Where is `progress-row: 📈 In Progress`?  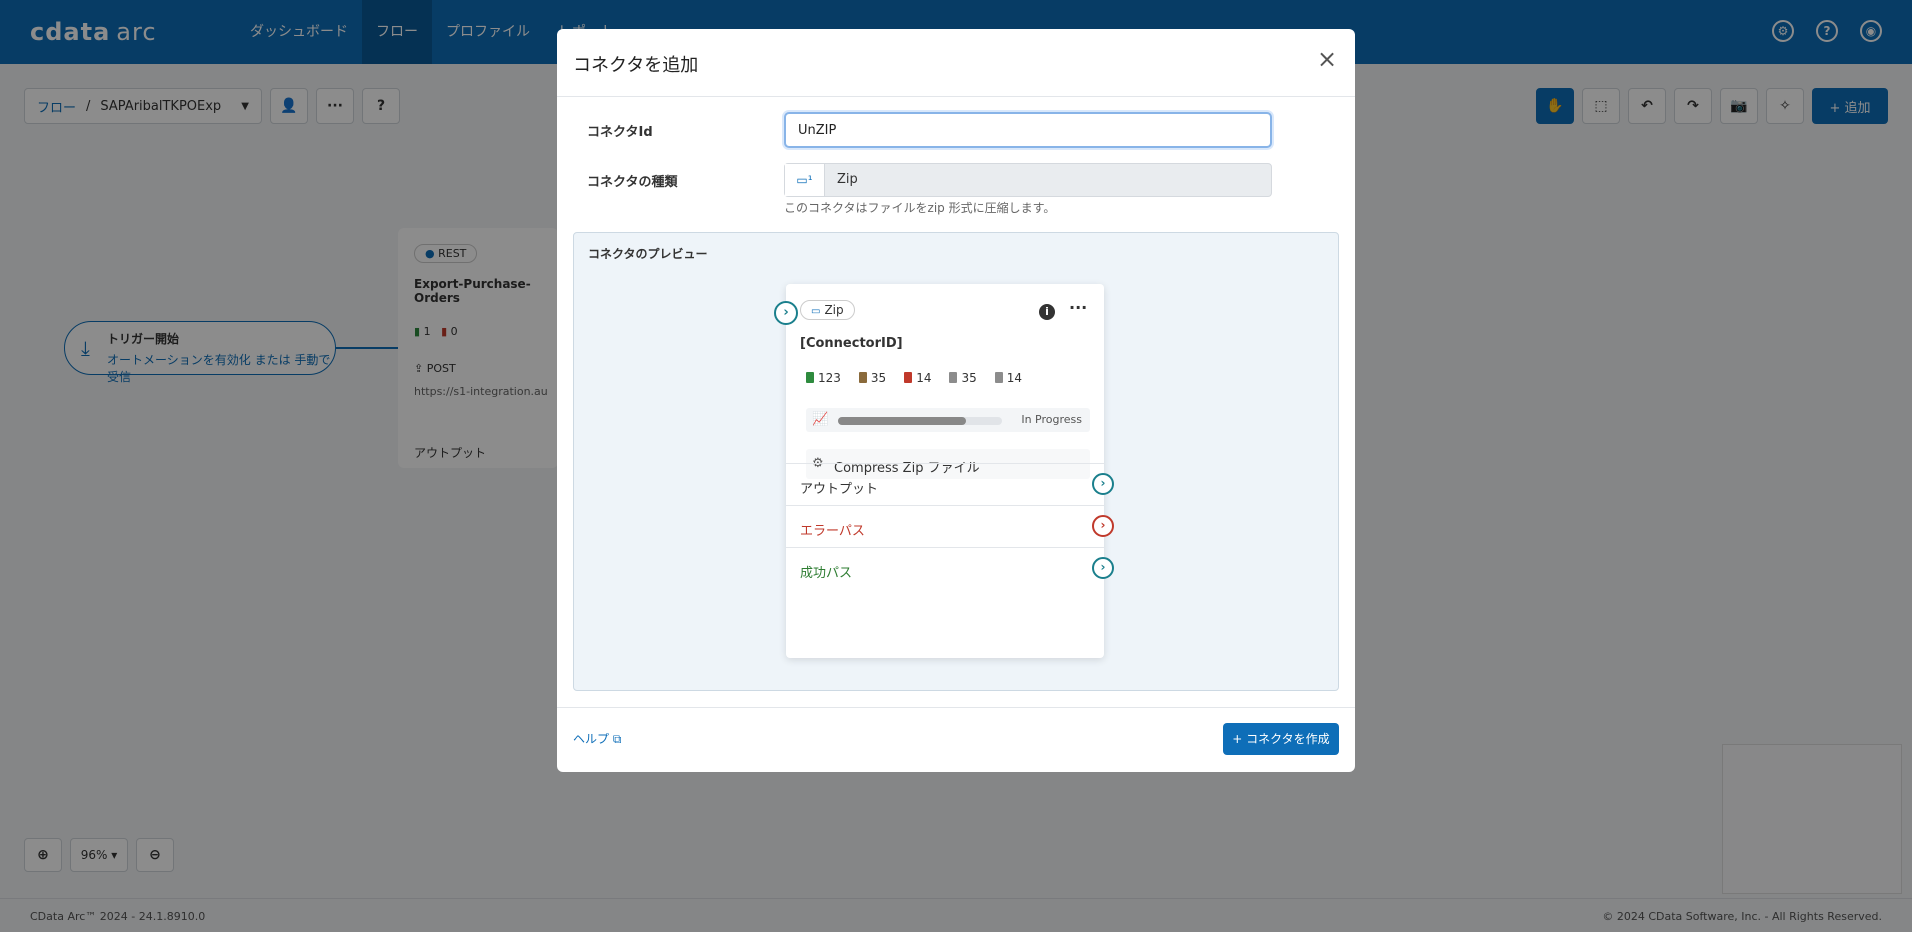
progress-row: 📈 In Progress is located at coordinates (948, 420).